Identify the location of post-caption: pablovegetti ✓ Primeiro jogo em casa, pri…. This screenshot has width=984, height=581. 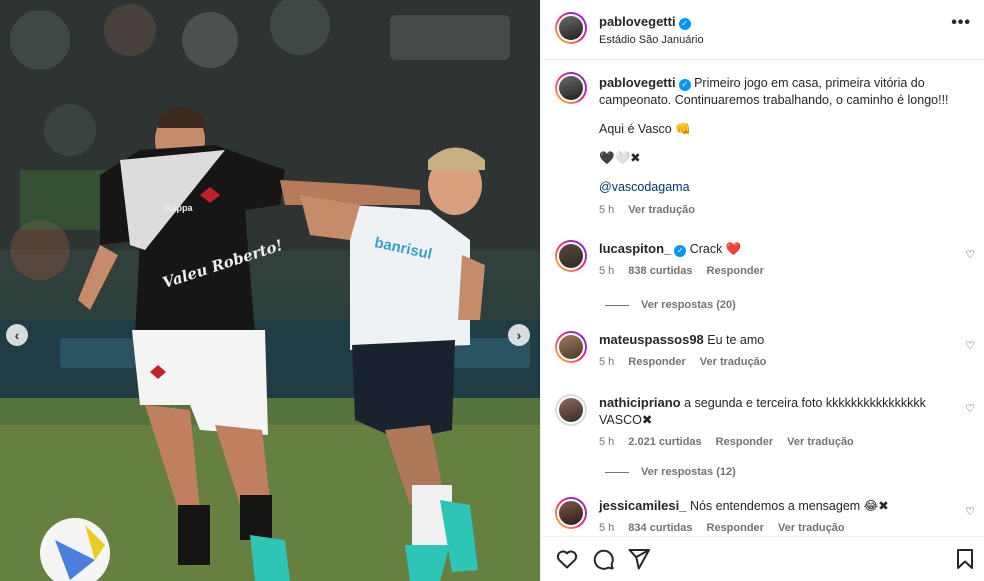
(784, 146).